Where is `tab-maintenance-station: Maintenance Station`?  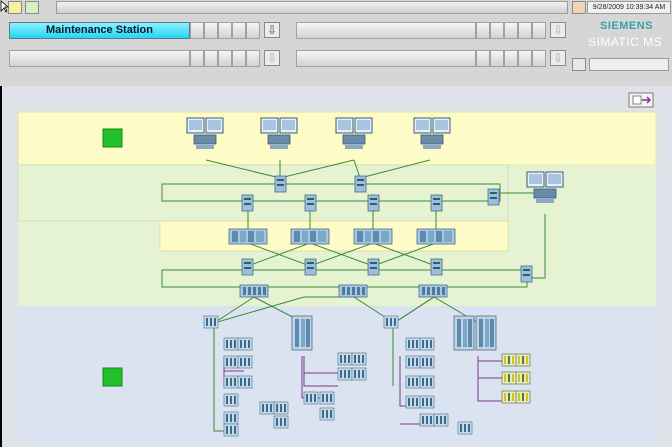
tab-maintenance-station: Maintenance Station is located at coordinates (99, 30).